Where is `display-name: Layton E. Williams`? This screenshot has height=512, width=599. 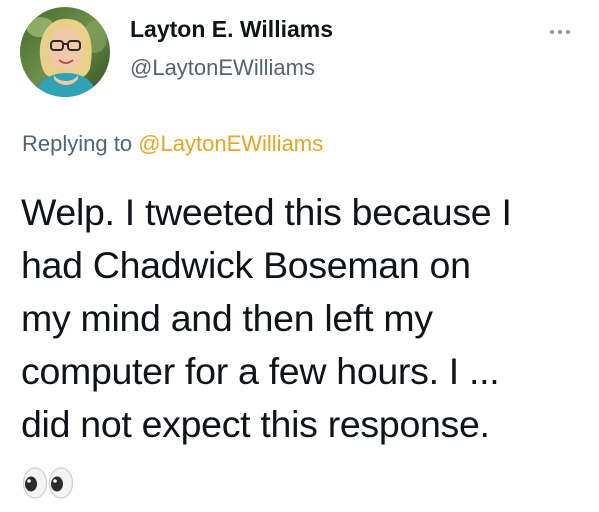
display-name: Layton E. Williams is located at coordinates (231, 29).